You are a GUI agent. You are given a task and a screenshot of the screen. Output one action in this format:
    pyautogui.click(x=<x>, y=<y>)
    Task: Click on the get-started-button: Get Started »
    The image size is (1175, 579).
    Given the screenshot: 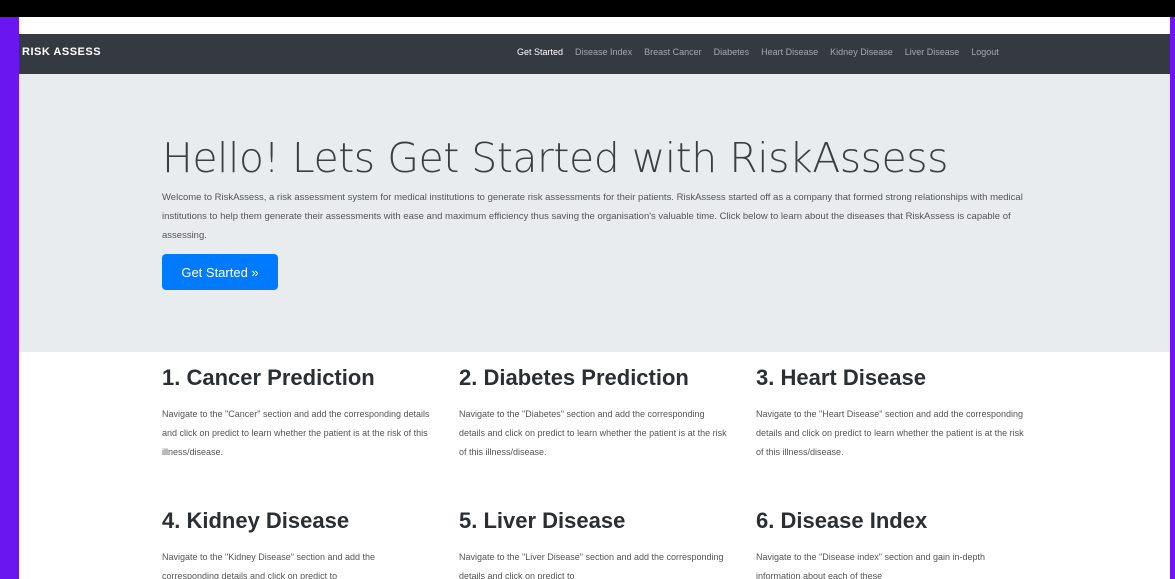 What is the action you would take?
    pyautogui.click(x=220, y=272)
    